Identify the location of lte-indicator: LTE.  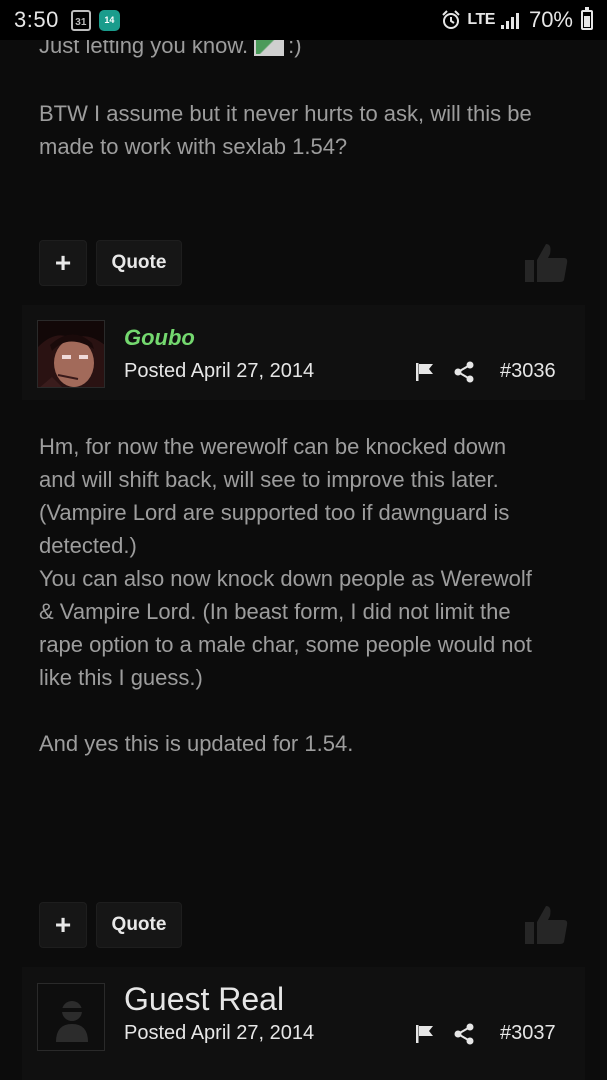
(481, 19).